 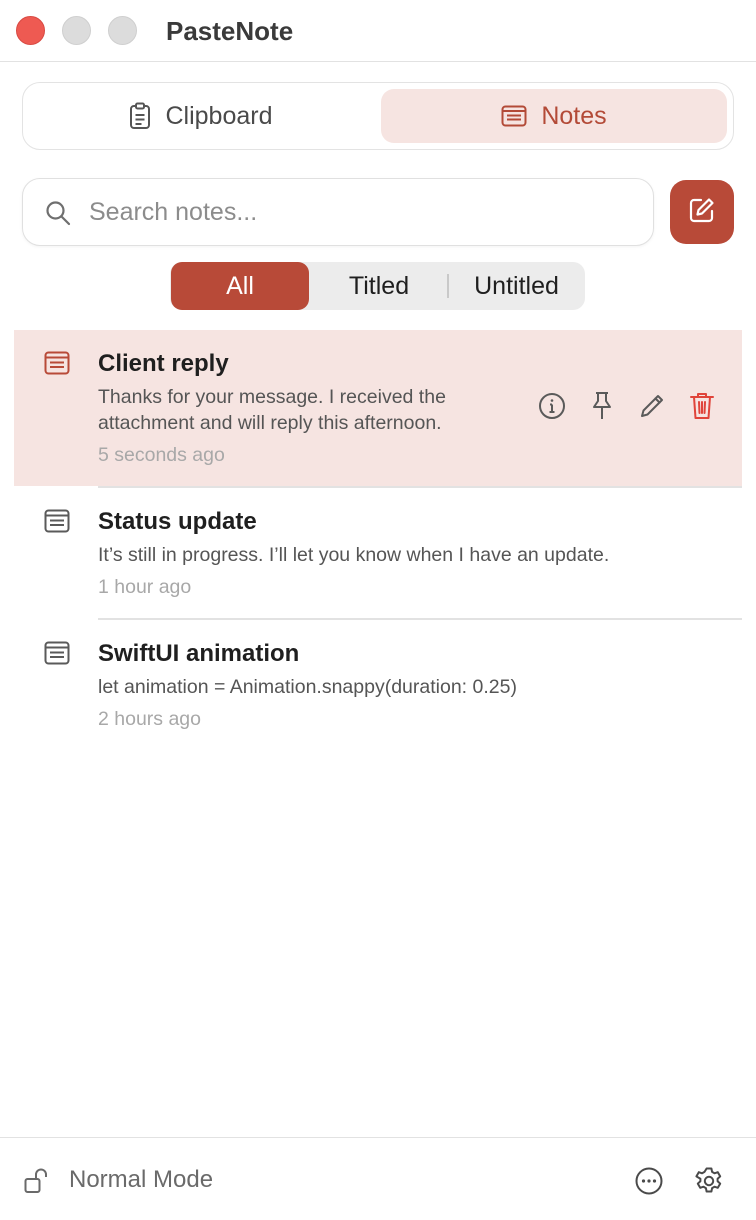 What do you see at coordinates (140, 116) in the screenshot?
I see `clipboard-icon` at bounding box center [140, 116].